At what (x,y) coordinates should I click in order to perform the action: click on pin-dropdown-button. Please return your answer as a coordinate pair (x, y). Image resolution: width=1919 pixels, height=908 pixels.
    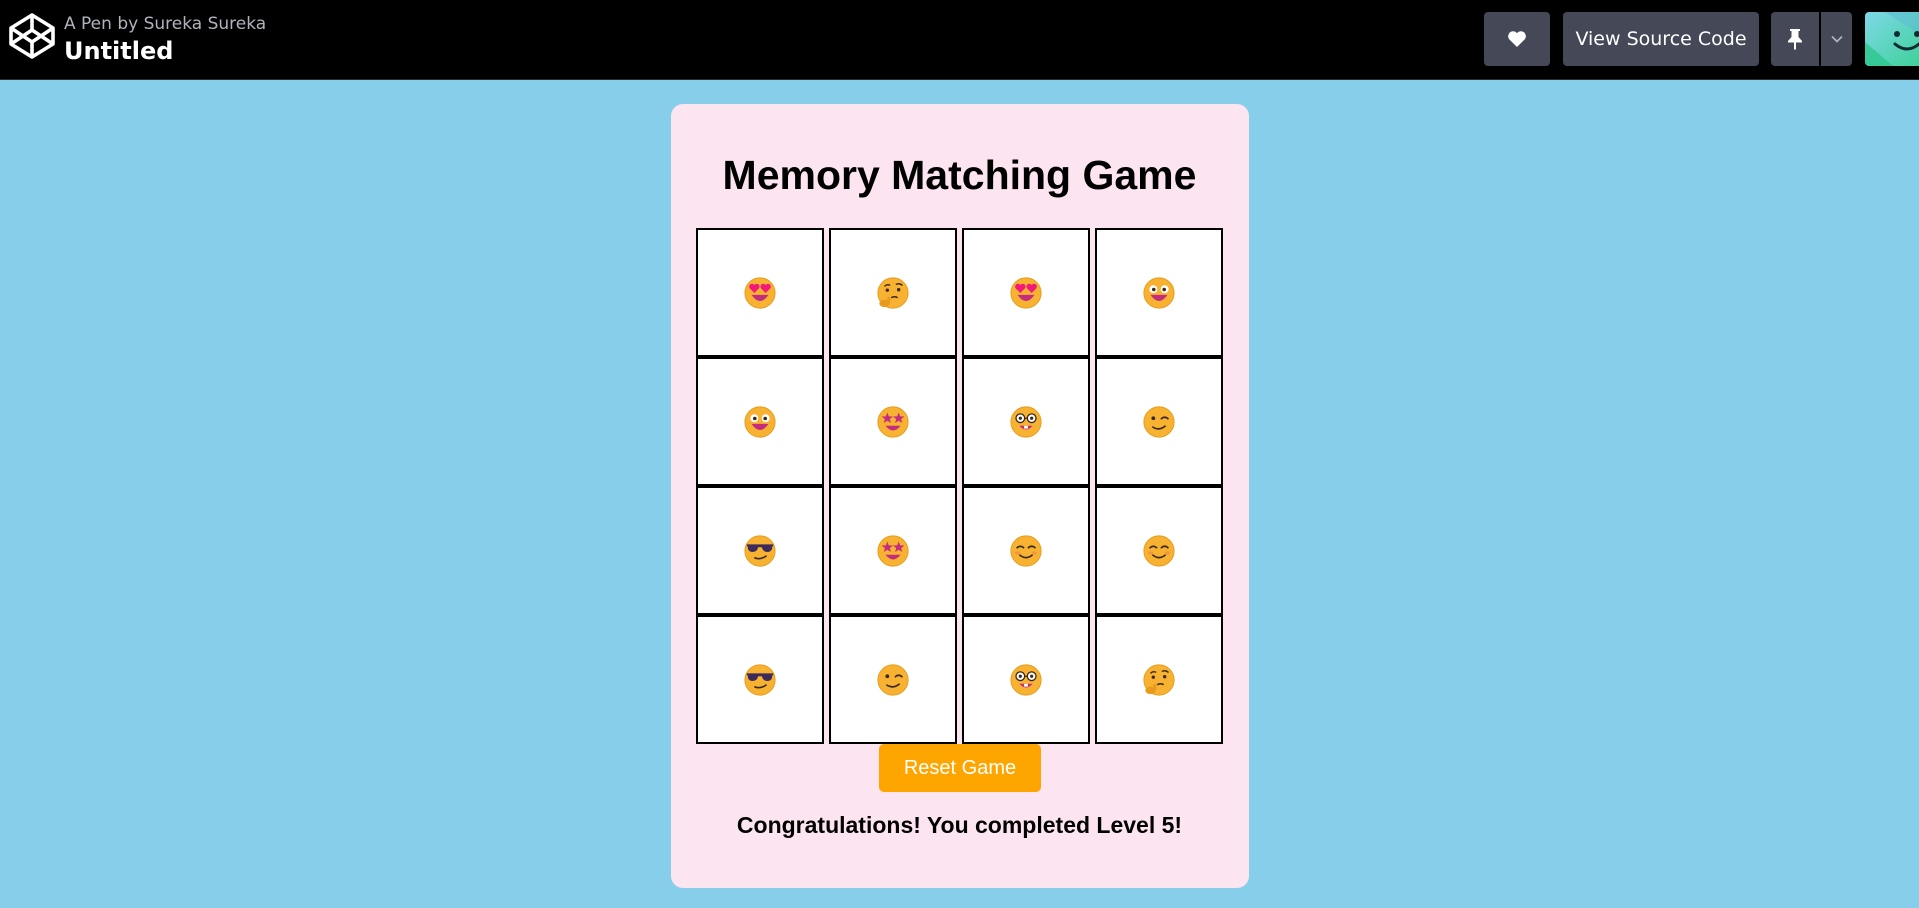
    Looking at the image, I should click on (1836, 39).